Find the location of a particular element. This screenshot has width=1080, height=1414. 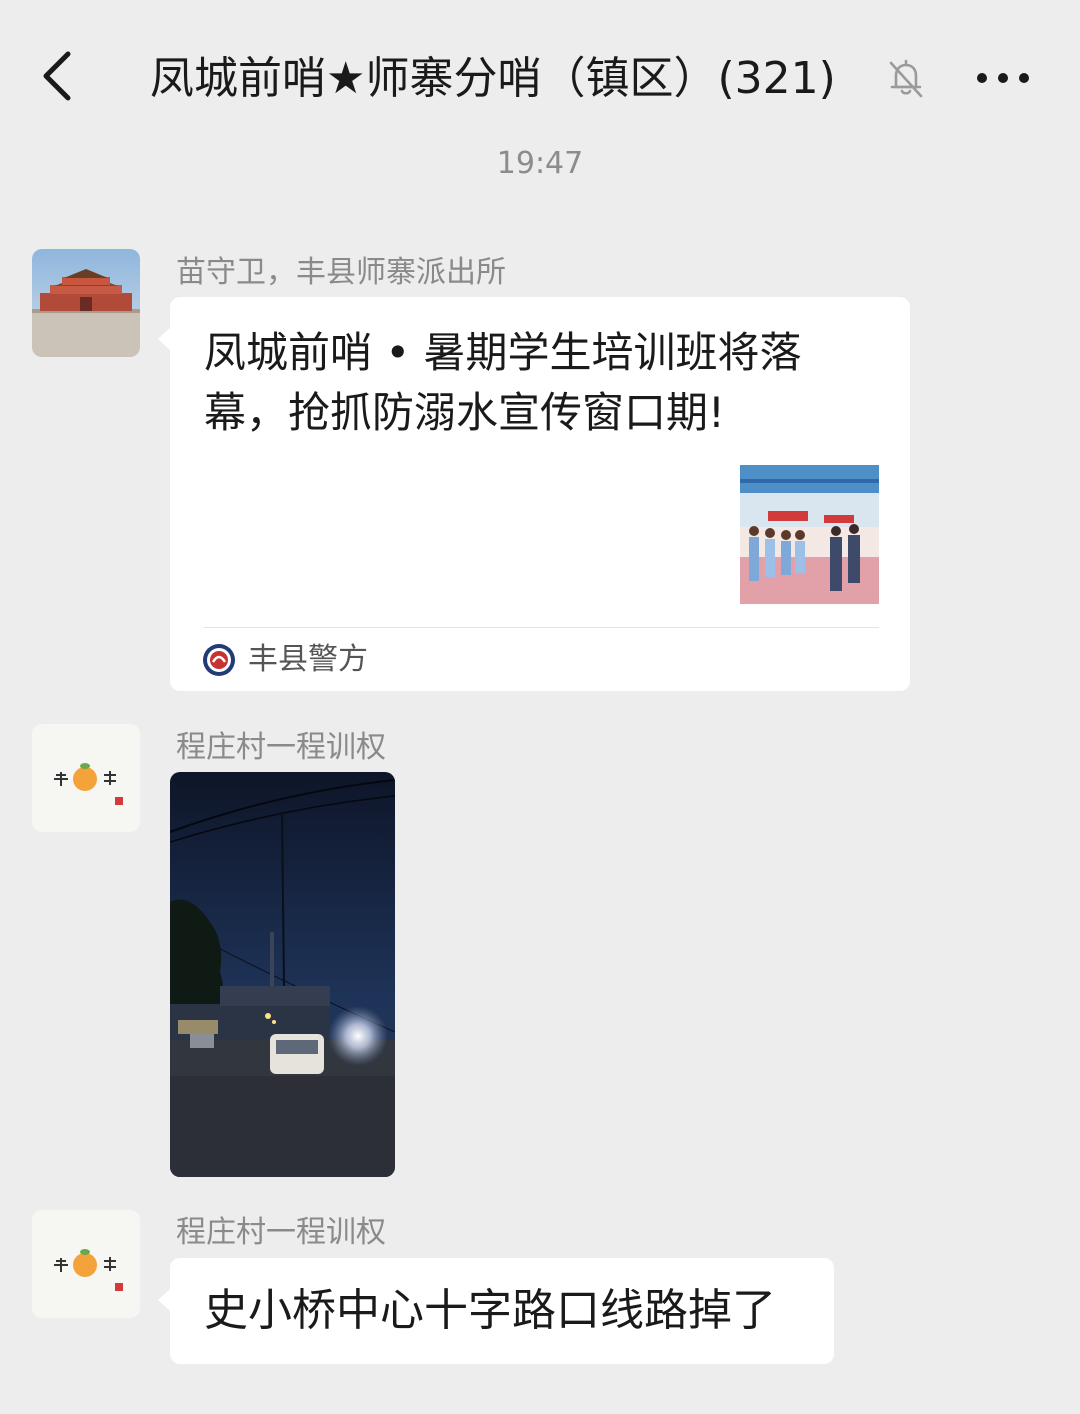

more-horizontal-icon is located at coordinates (1003, 78).